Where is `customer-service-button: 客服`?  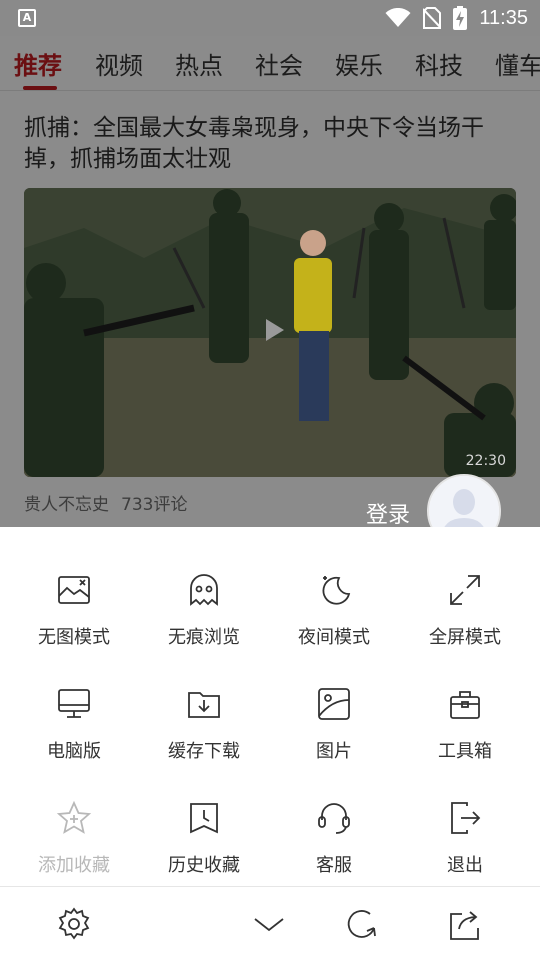 customer-service-button: 客服 is located at coordinates (334, 845).